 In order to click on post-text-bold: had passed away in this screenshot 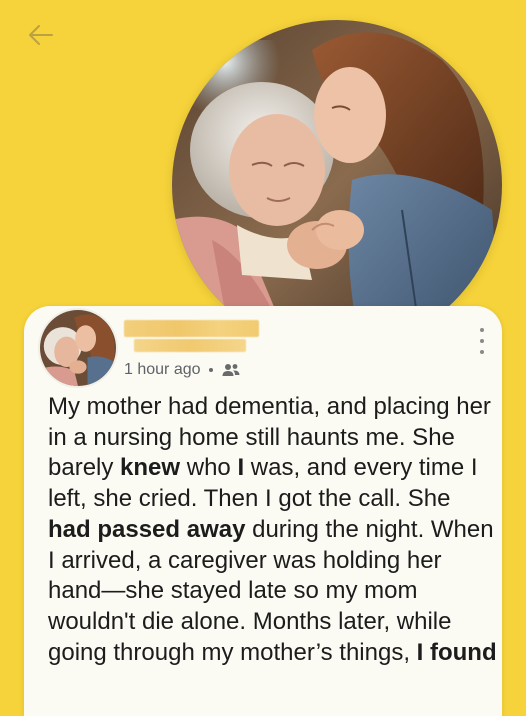, I will do `click(147, 529)`.